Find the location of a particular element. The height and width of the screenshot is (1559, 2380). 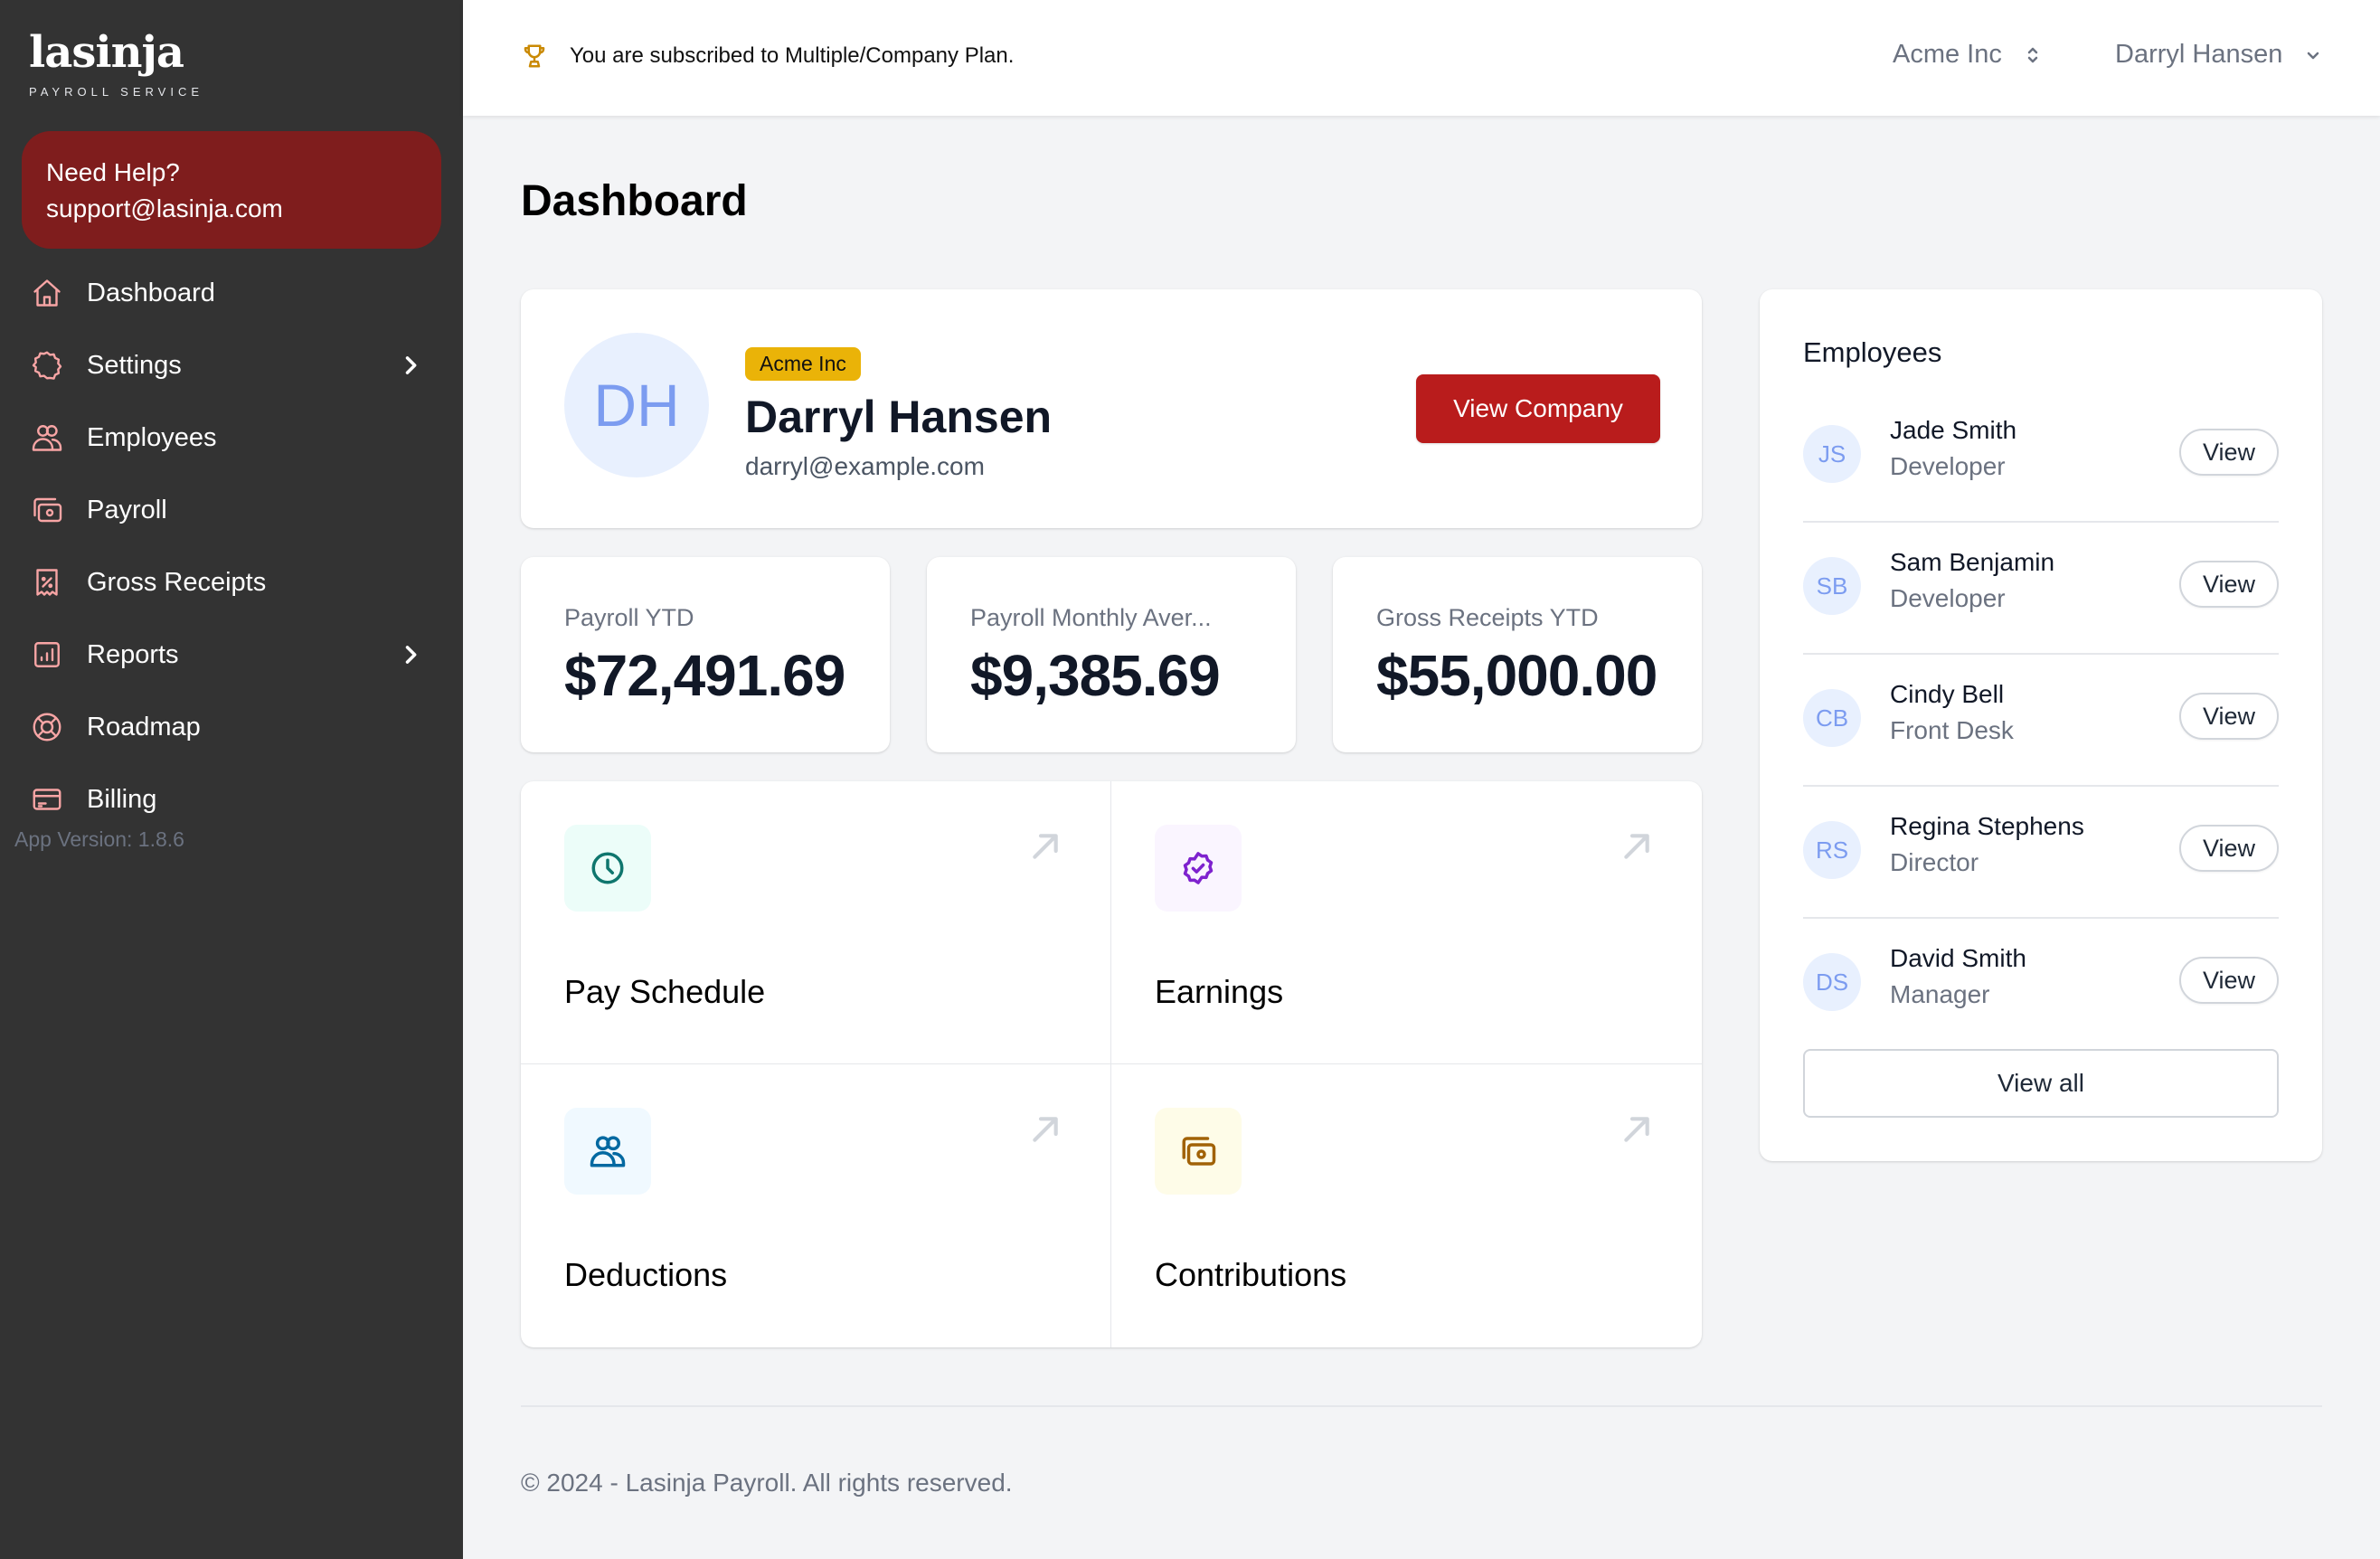

tile-deductions: Deductions is located at coordinates (816, 1205).